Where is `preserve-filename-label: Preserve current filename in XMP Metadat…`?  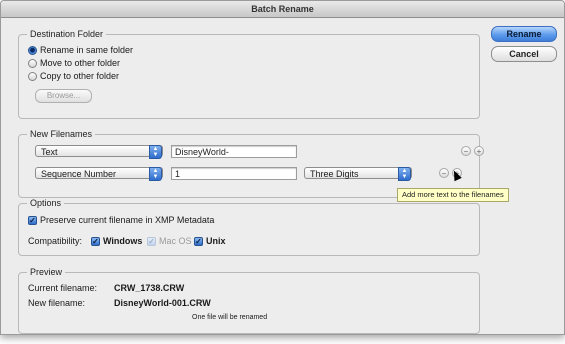 preserve-filename-label: Preserve current filename in XMP Metadat… is located at coordinates (127, 220).